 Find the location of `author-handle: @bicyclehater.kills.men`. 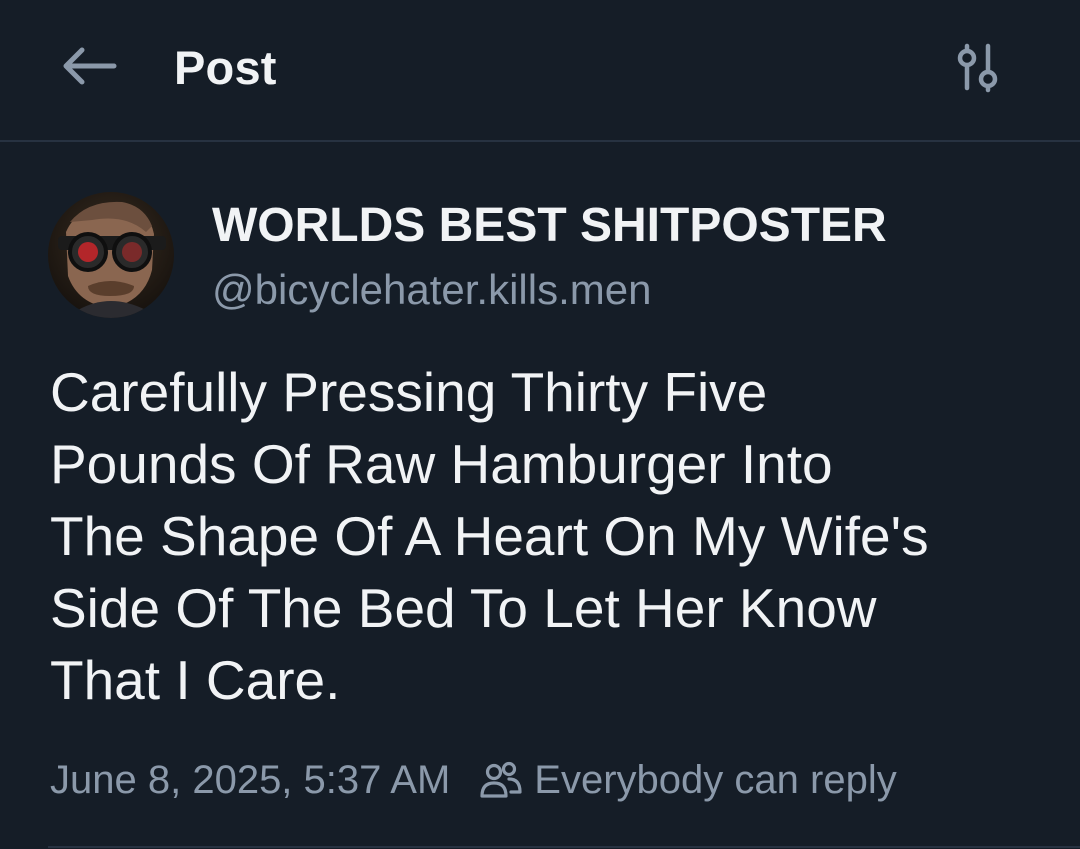

author-handle: @bicyclehater.kills.men is located at coordinates (431, 290).